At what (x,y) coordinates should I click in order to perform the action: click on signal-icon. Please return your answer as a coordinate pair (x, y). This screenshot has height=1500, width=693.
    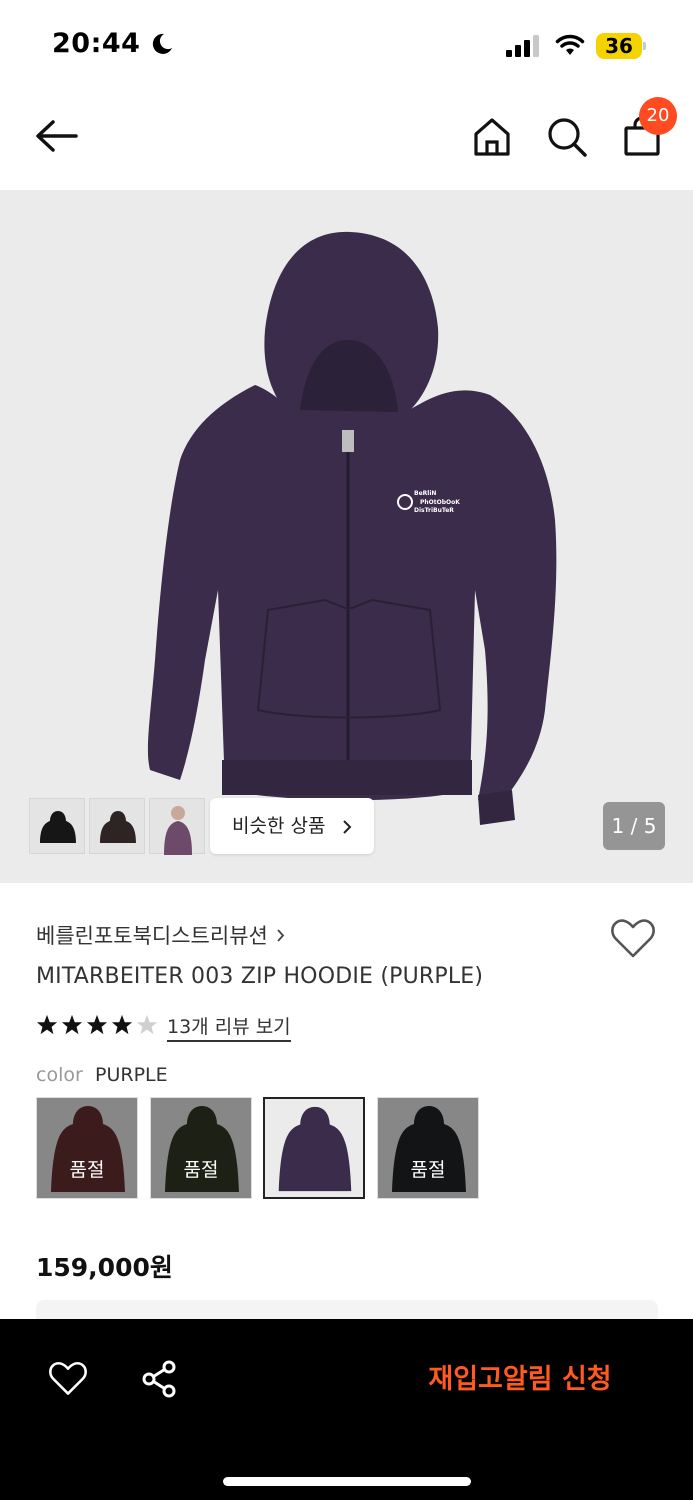
    Looking at the image, I should click on (522, 46).